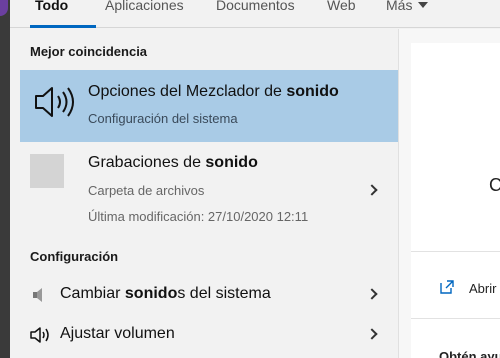 The image size is (500, 358). What do you see at coordinates (399, 6) in the screenshot?
I see `tab-mas-label: Más` at bounding box center [399, 6].